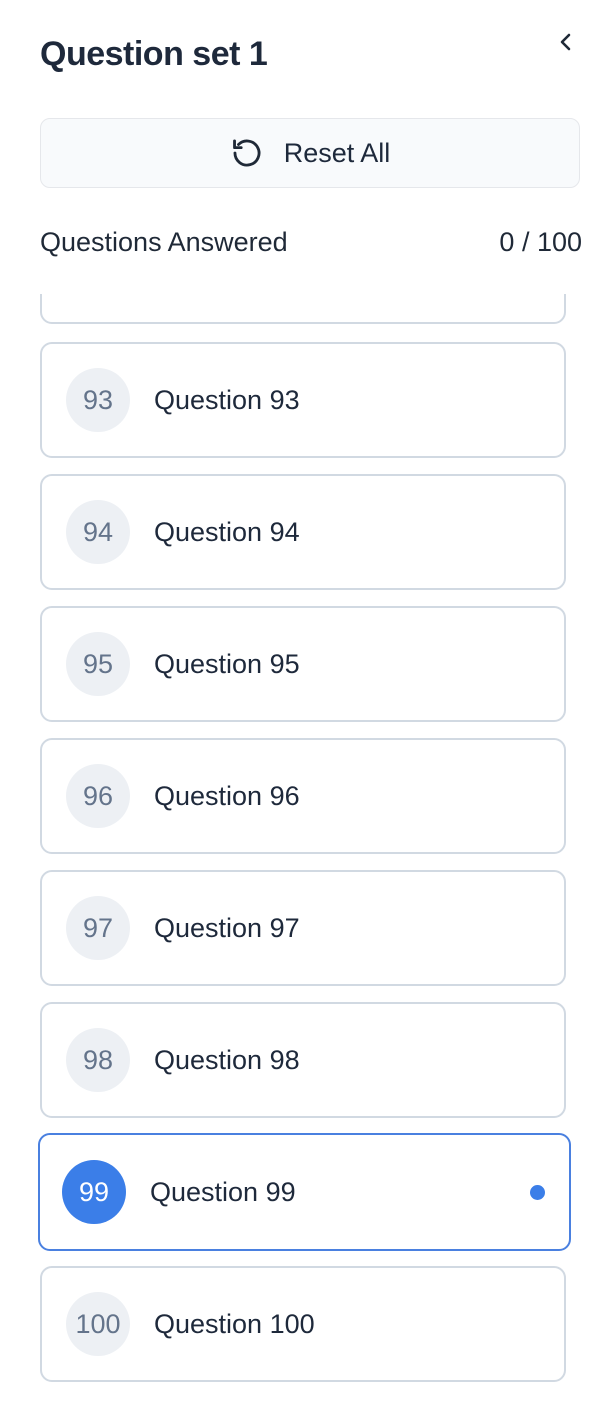  What do you see at coordinates (154, 54) in the screenshot?
I see `page-title: Question set 1` at bounding box center [154, 54].